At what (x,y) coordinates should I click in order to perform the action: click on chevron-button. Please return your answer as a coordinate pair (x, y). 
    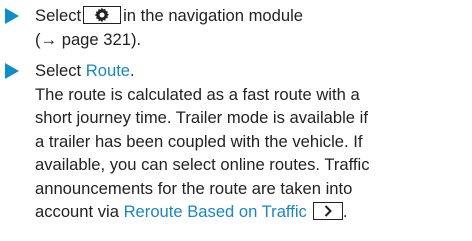
    Looking at the image, I should click on (327, 211).